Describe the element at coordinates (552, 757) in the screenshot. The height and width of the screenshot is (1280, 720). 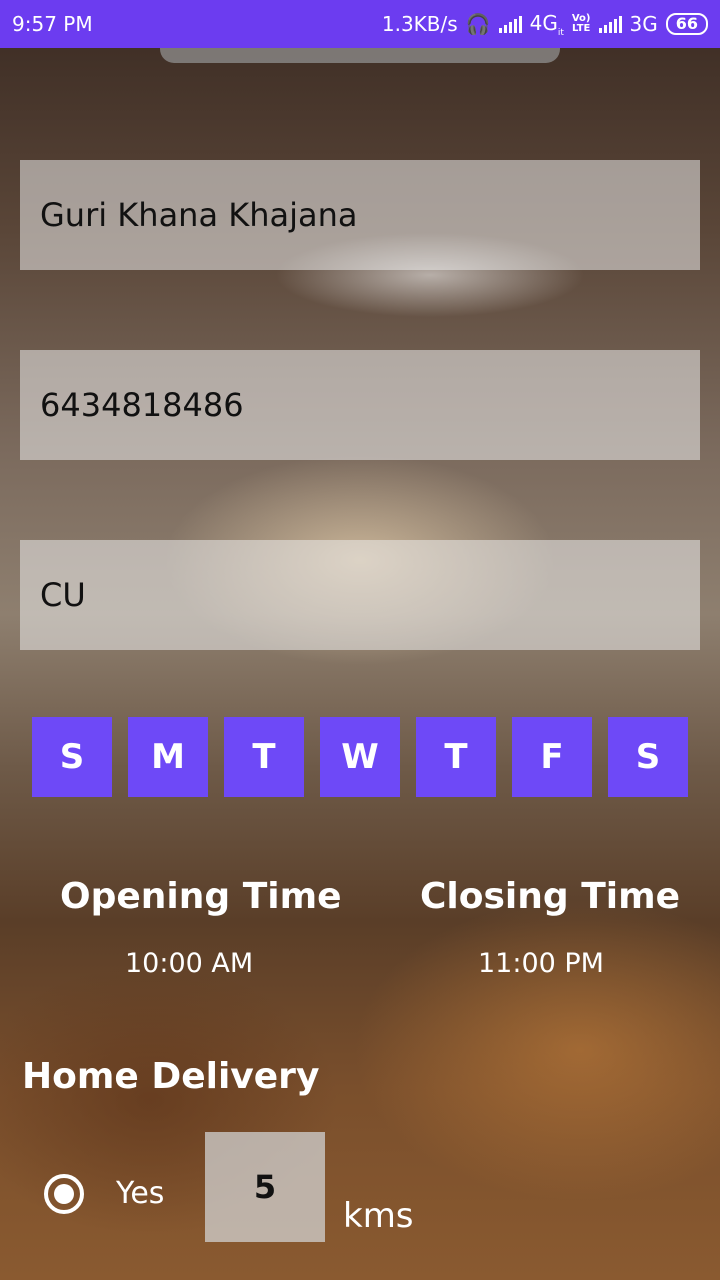
I see `day-friday-button: F` at that location.